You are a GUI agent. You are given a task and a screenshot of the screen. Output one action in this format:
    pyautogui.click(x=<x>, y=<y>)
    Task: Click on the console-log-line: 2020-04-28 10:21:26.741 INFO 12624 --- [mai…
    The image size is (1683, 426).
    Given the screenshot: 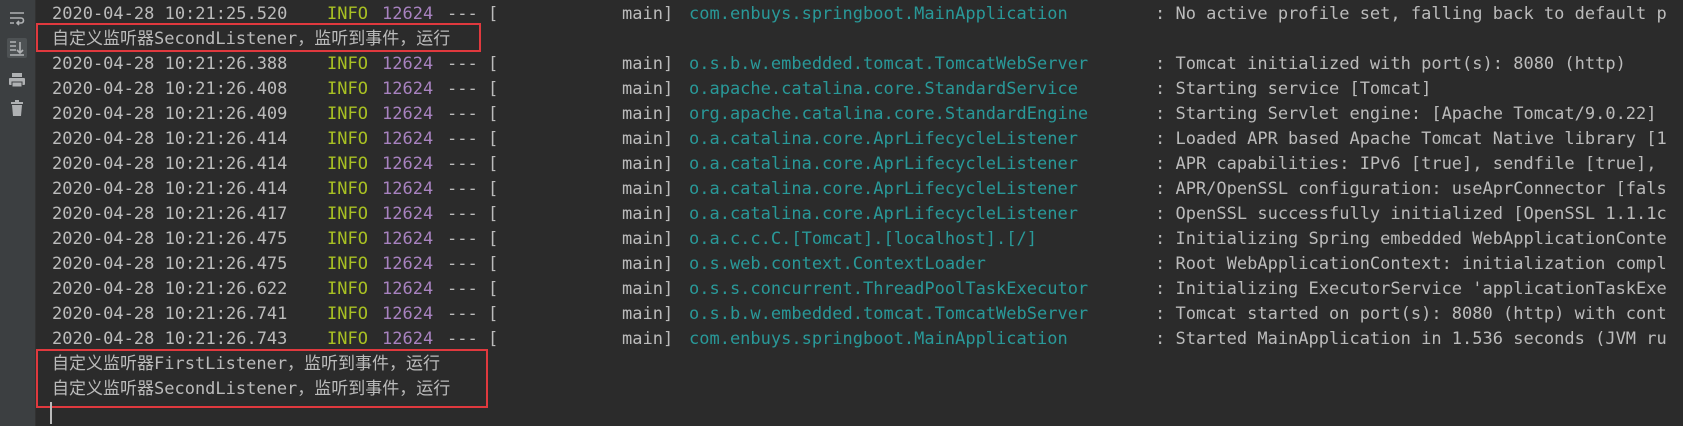 What is the action you would take?
    pyautogui.click(x=867, y=314)
    